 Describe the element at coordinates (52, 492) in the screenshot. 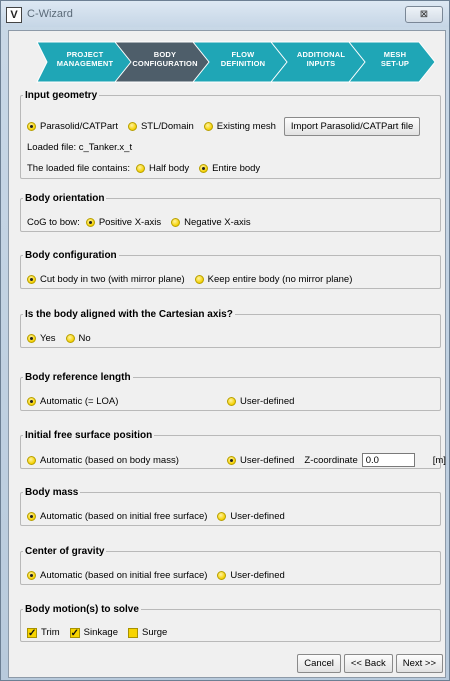

I see `body-mass-legend: Body mass` at that location.